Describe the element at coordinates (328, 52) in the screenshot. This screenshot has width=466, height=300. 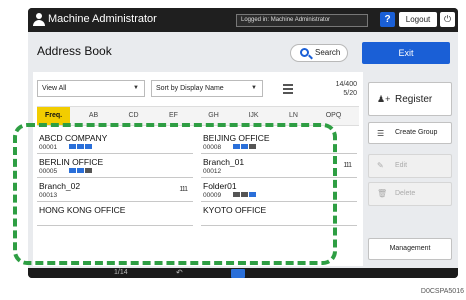
I see `search-label: Search` at that location.